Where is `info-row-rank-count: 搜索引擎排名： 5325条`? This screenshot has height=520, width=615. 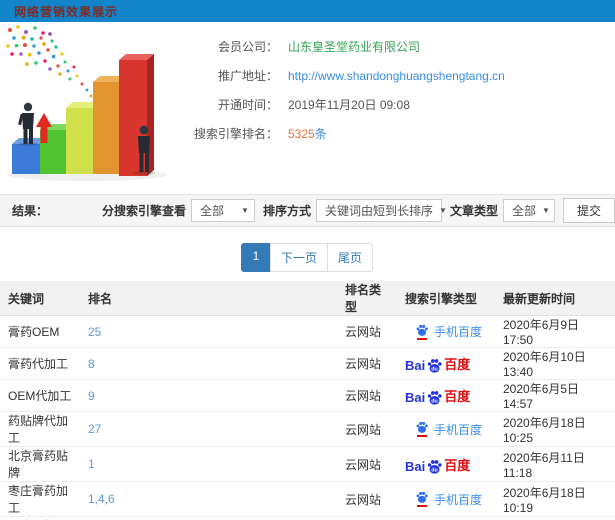
info-row-rank-count: 搜索引擎排名： 5325条 is located at coordinates (402, 133).